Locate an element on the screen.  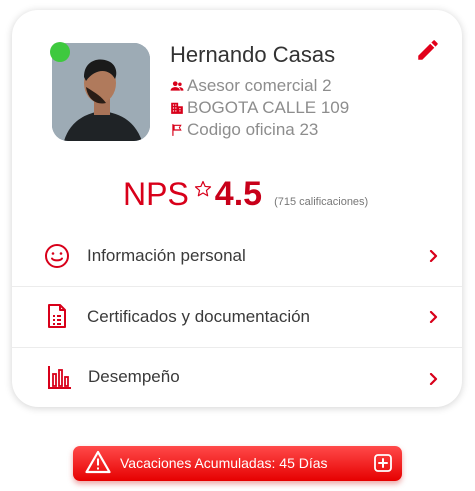
menu-label-certificates: Certificados y documentación is located at coordinates (199, 316).